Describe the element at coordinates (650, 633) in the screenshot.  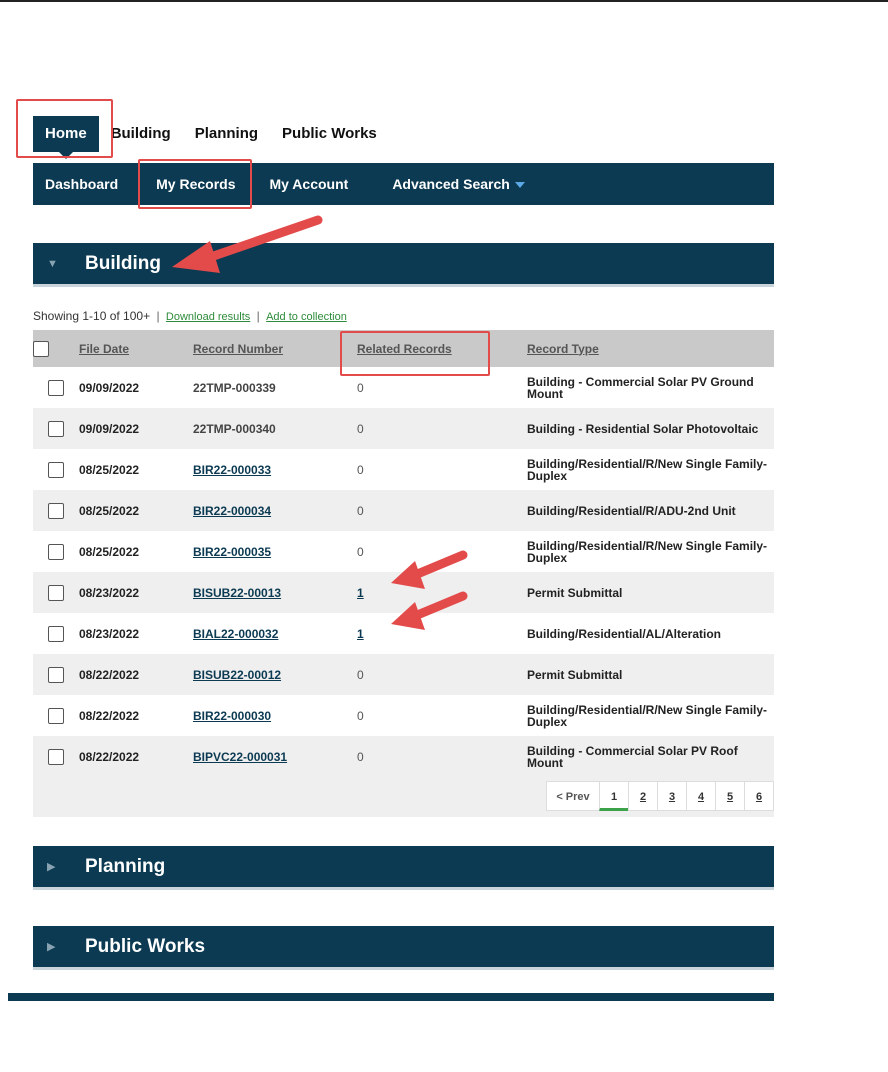
I see `record-type: Building/Residential/AL/Alteration` at that location.